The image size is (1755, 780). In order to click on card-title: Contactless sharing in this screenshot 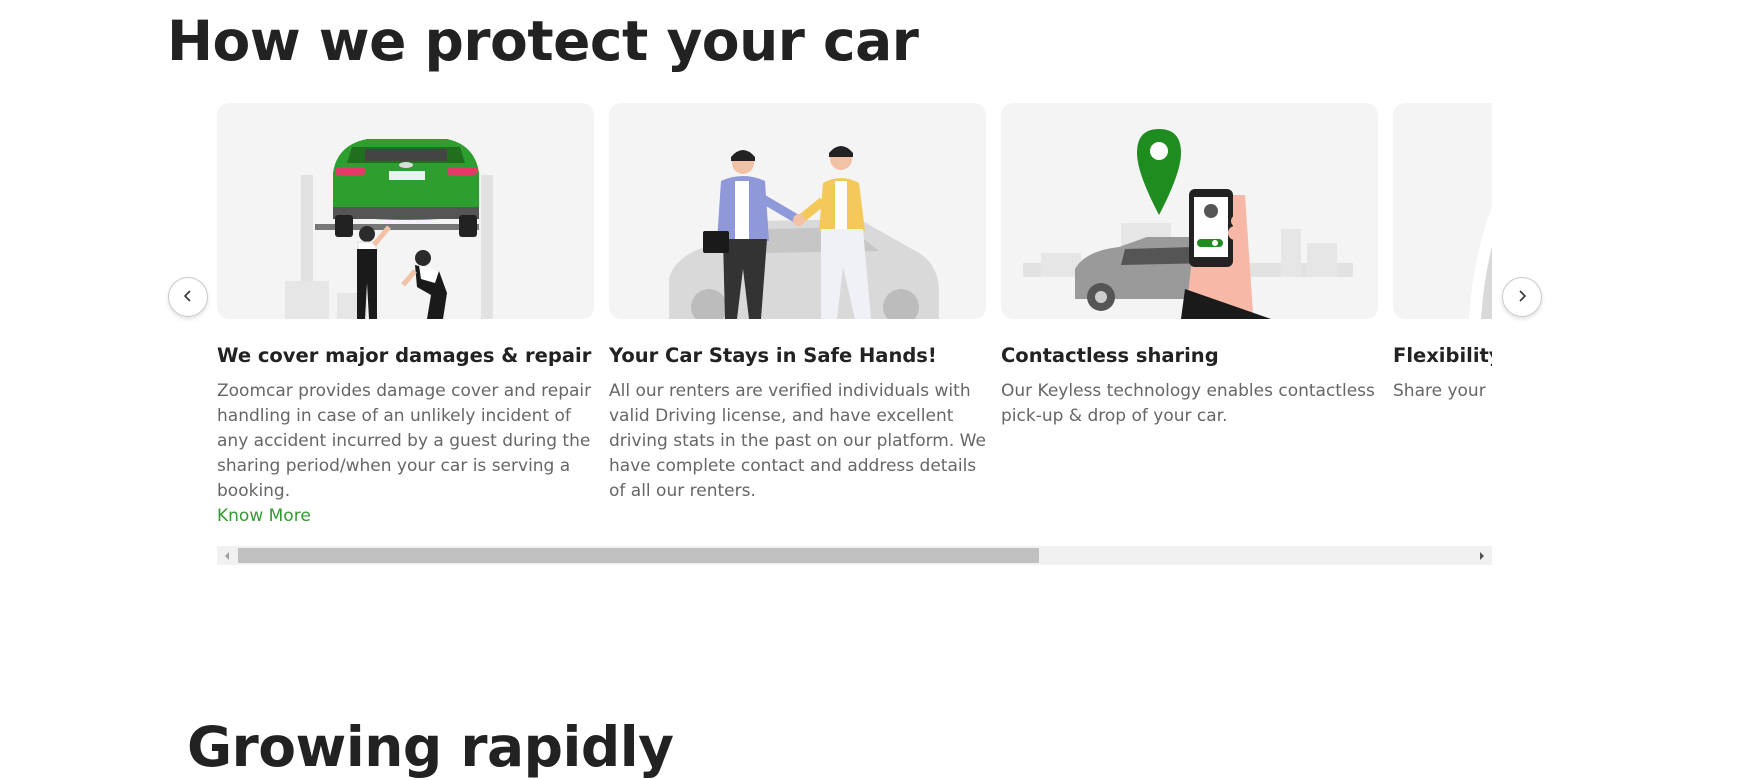, I will do `click(1110, 355)`.